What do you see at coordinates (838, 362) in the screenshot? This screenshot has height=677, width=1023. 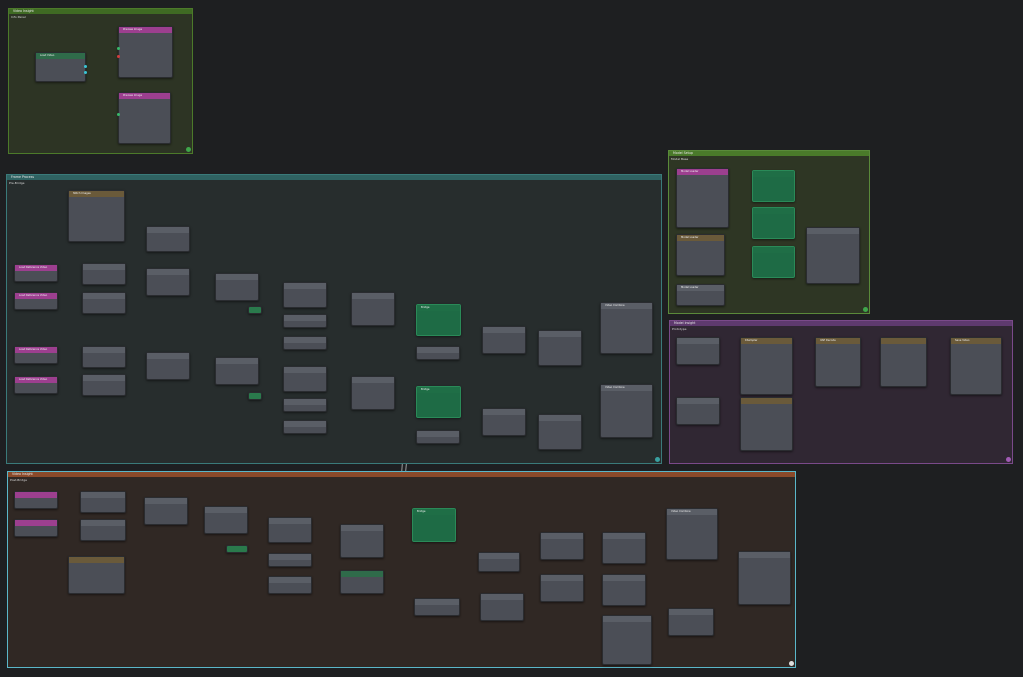 I see `node-decode: VAE Decode` at bounding box center [838, 362].